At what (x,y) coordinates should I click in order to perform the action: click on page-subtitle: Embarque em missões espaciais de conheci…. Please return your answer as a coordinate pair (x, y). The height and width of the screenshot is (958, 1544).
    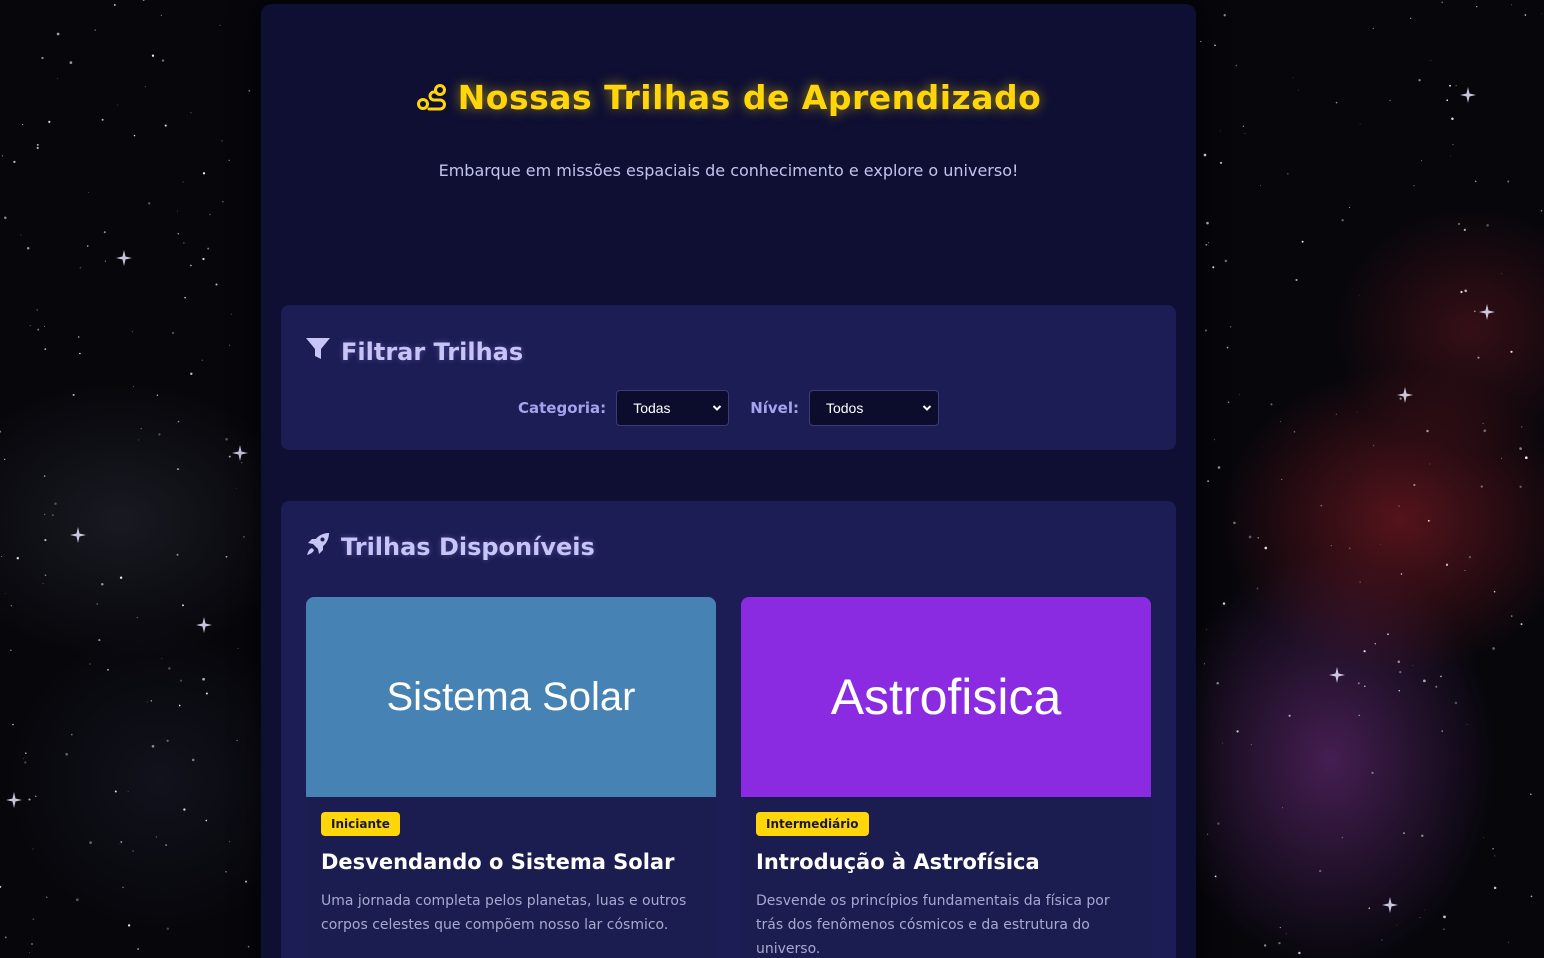
    Looking at the image, I should click on (728, 170).